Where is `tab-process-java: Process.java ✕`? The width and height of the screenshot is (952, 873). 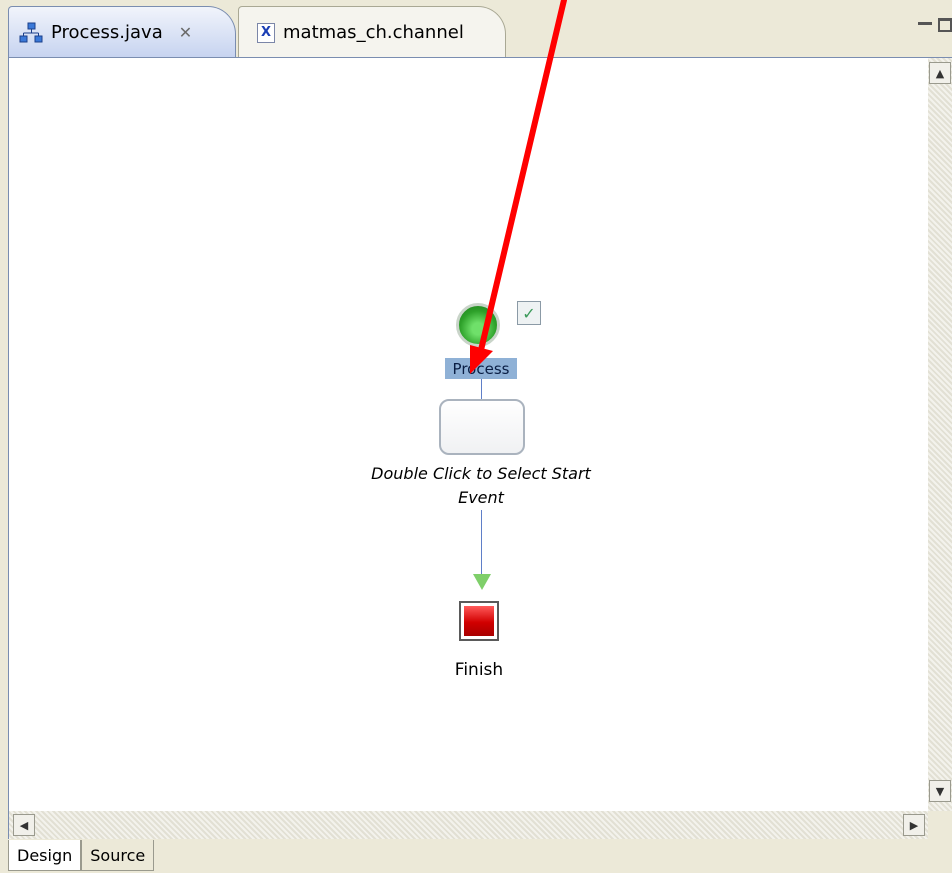 tab-process-java: Process.java ✕ is located at coordinates (122, 32).